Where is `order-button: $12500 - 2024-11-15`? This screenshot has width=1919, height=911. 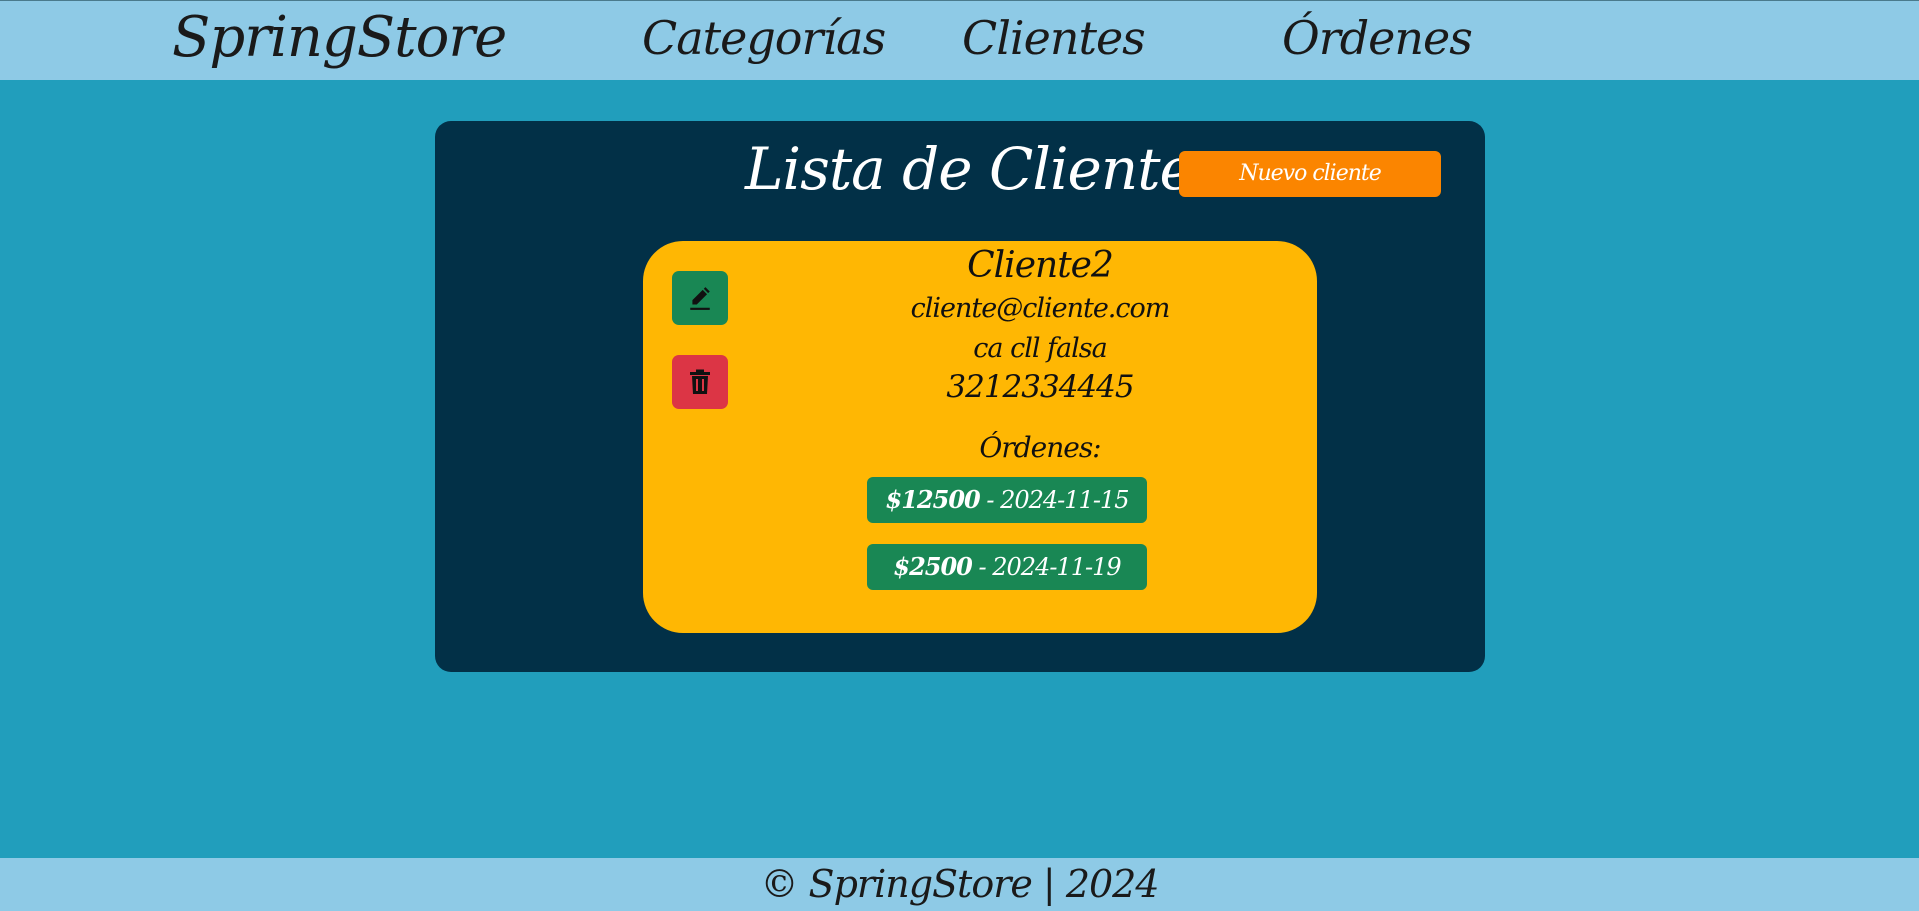
order-button: $12500 - 2024-11-15 is located at coordinates (1007, 500).